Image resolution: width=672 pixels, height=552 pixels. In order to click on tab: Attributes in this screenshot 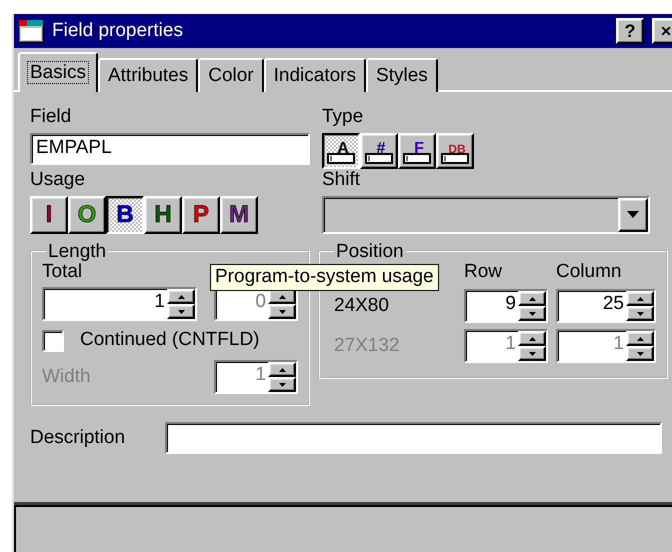, I will do `click(148, 75)`.